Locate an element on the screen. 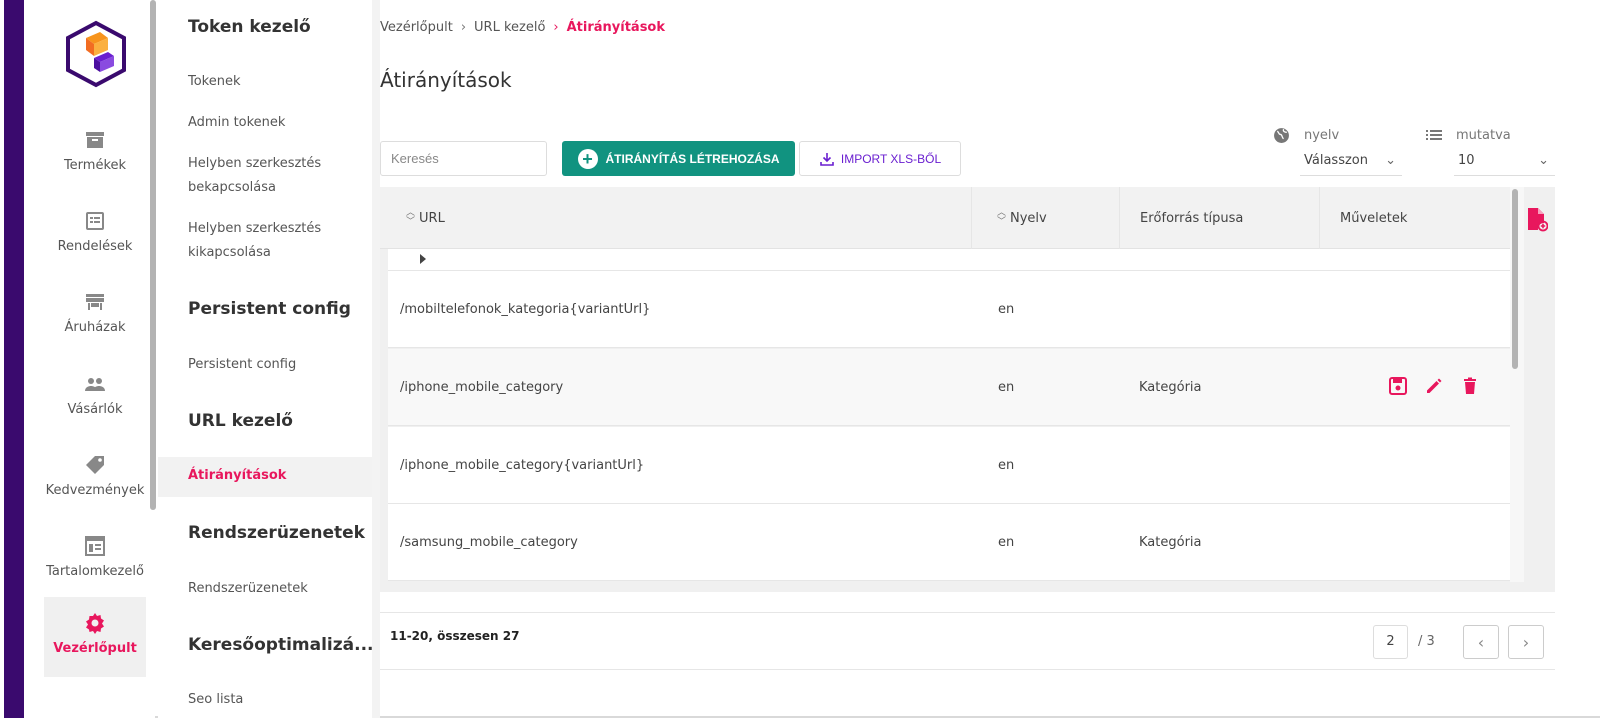 Image resolution: width=1600 pixels, height=722 pixels. caret-right-icon is located at coordinates (423, 259).